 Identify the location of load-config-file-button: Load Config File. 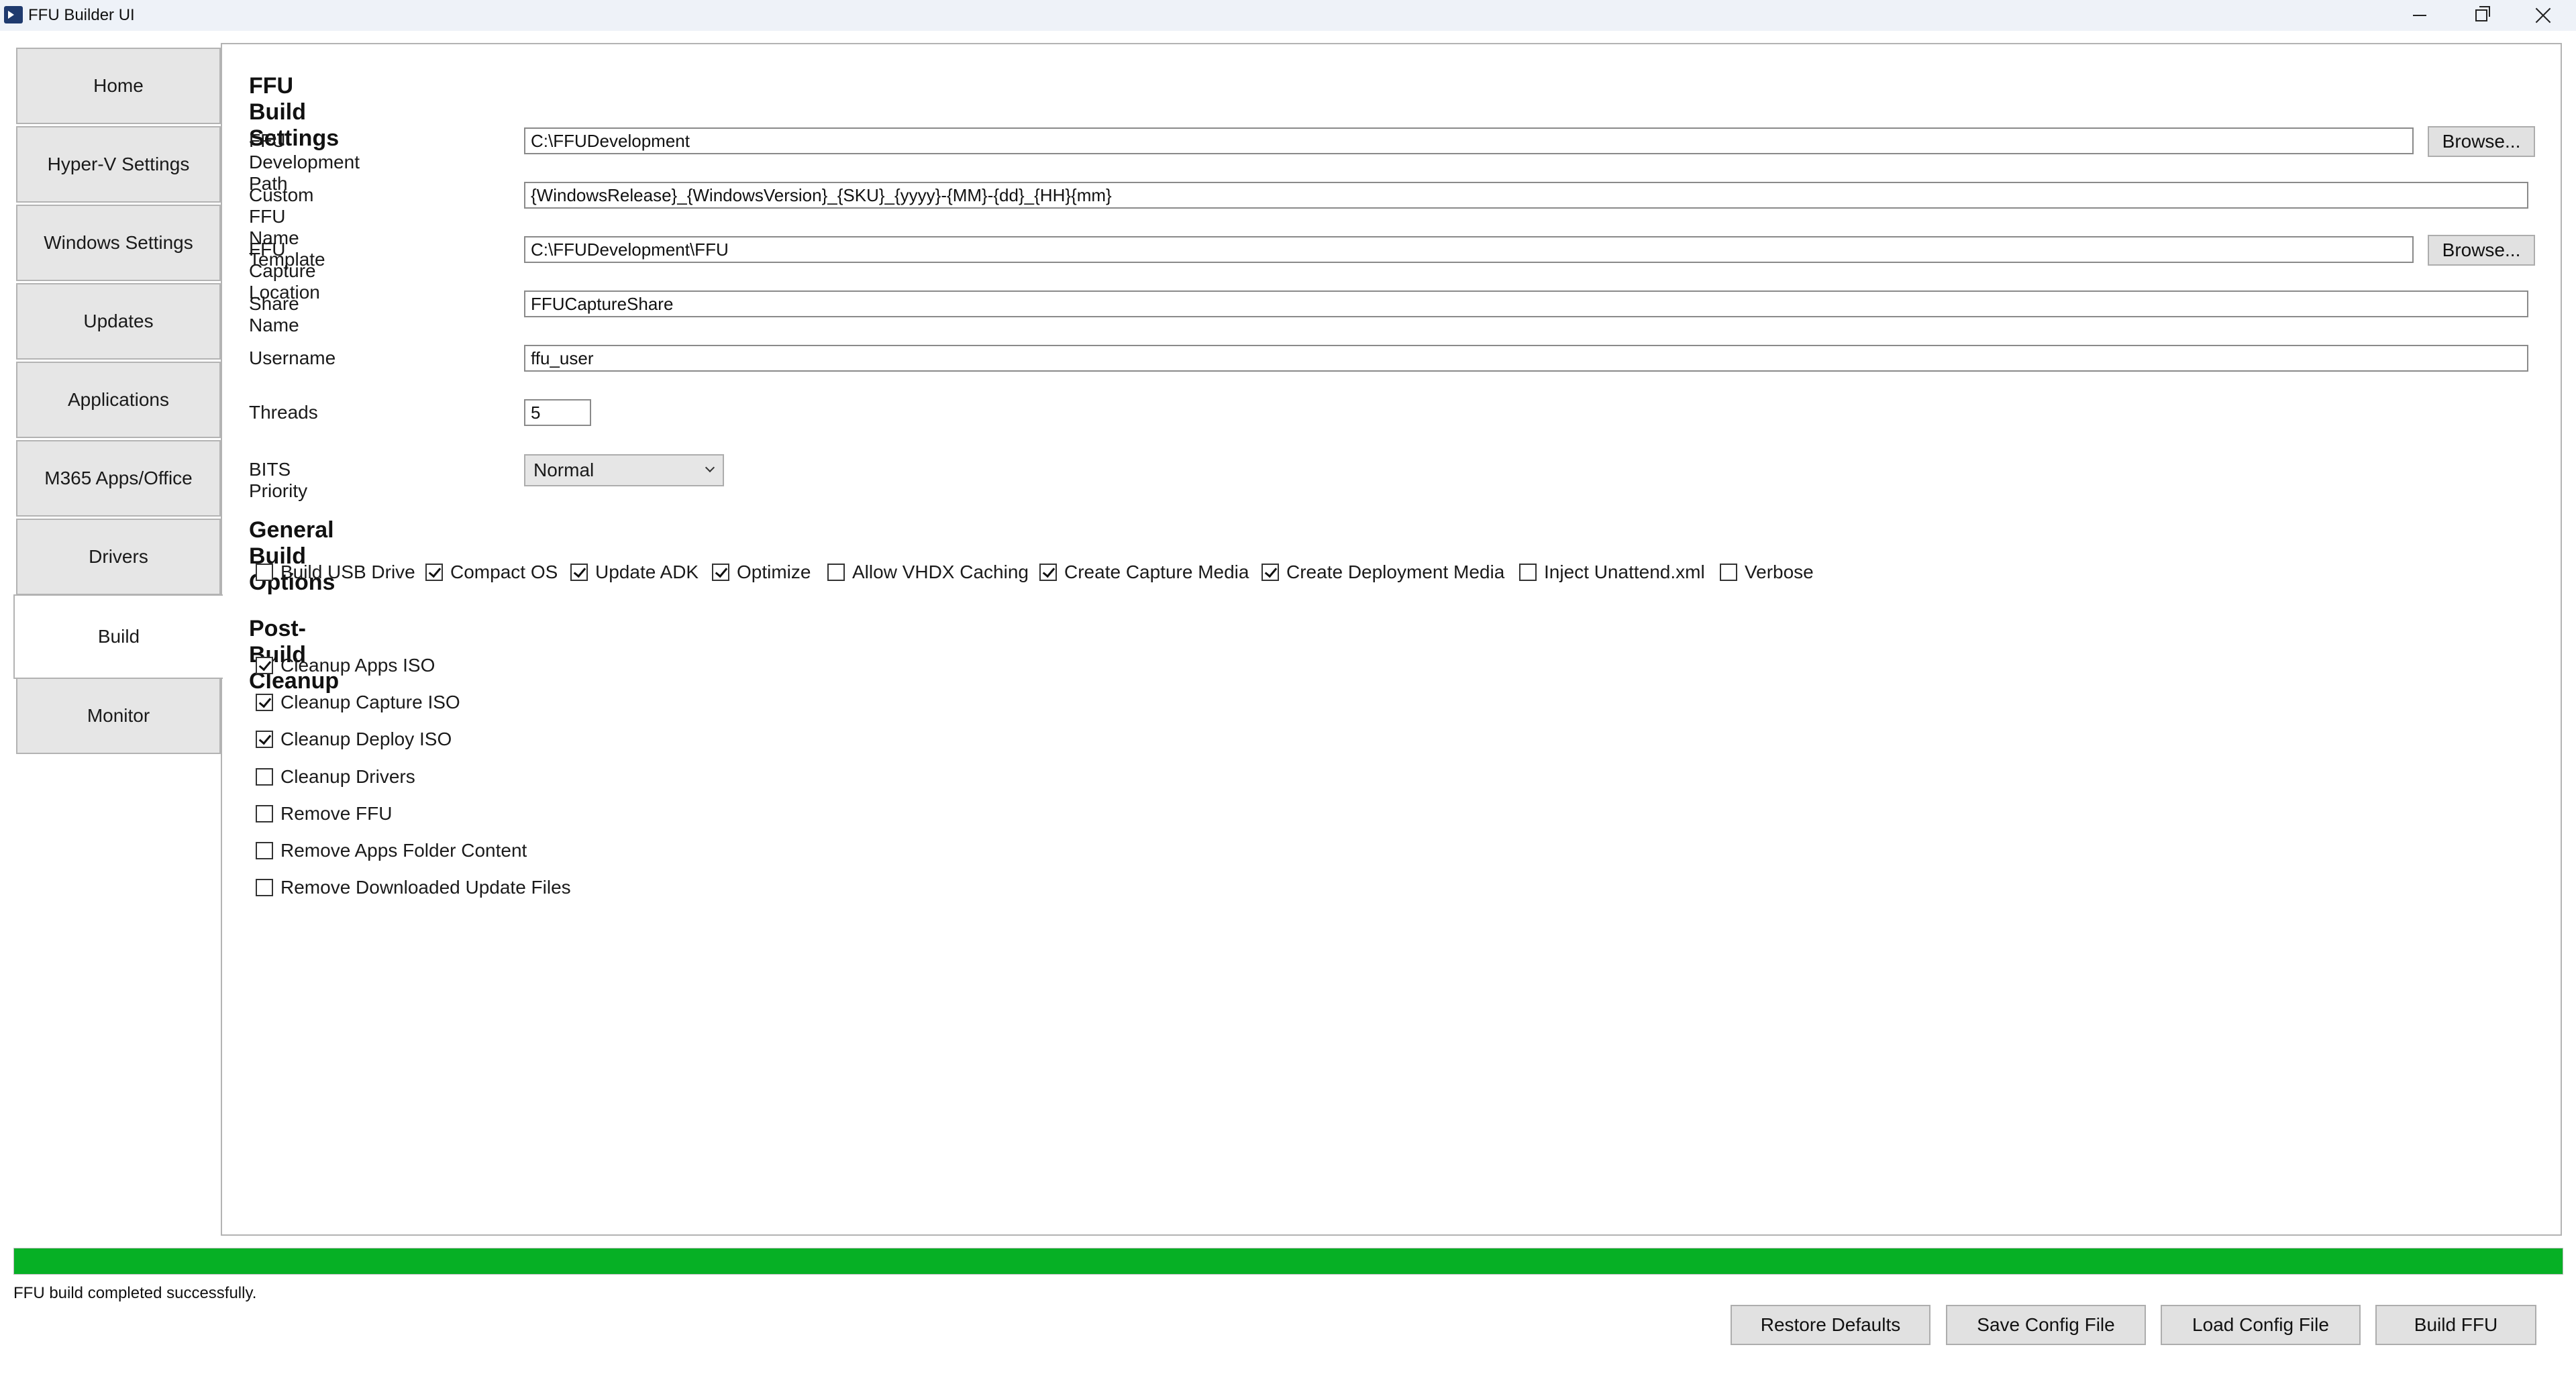
(2261, 1325).